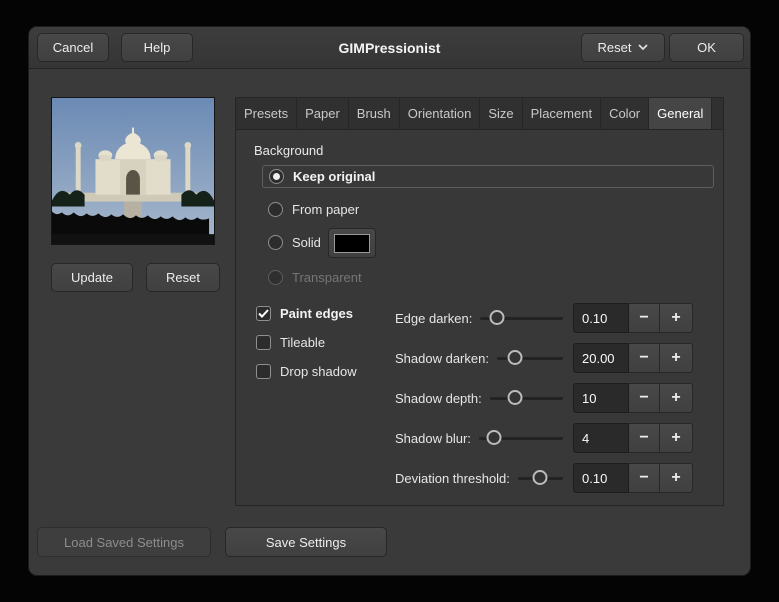 Image resolution: width=779 pixels, height=602 pixels. Describe the element at coordinates (520, 438) in the screenshot. I see `shadow-blur-slider` at that location.